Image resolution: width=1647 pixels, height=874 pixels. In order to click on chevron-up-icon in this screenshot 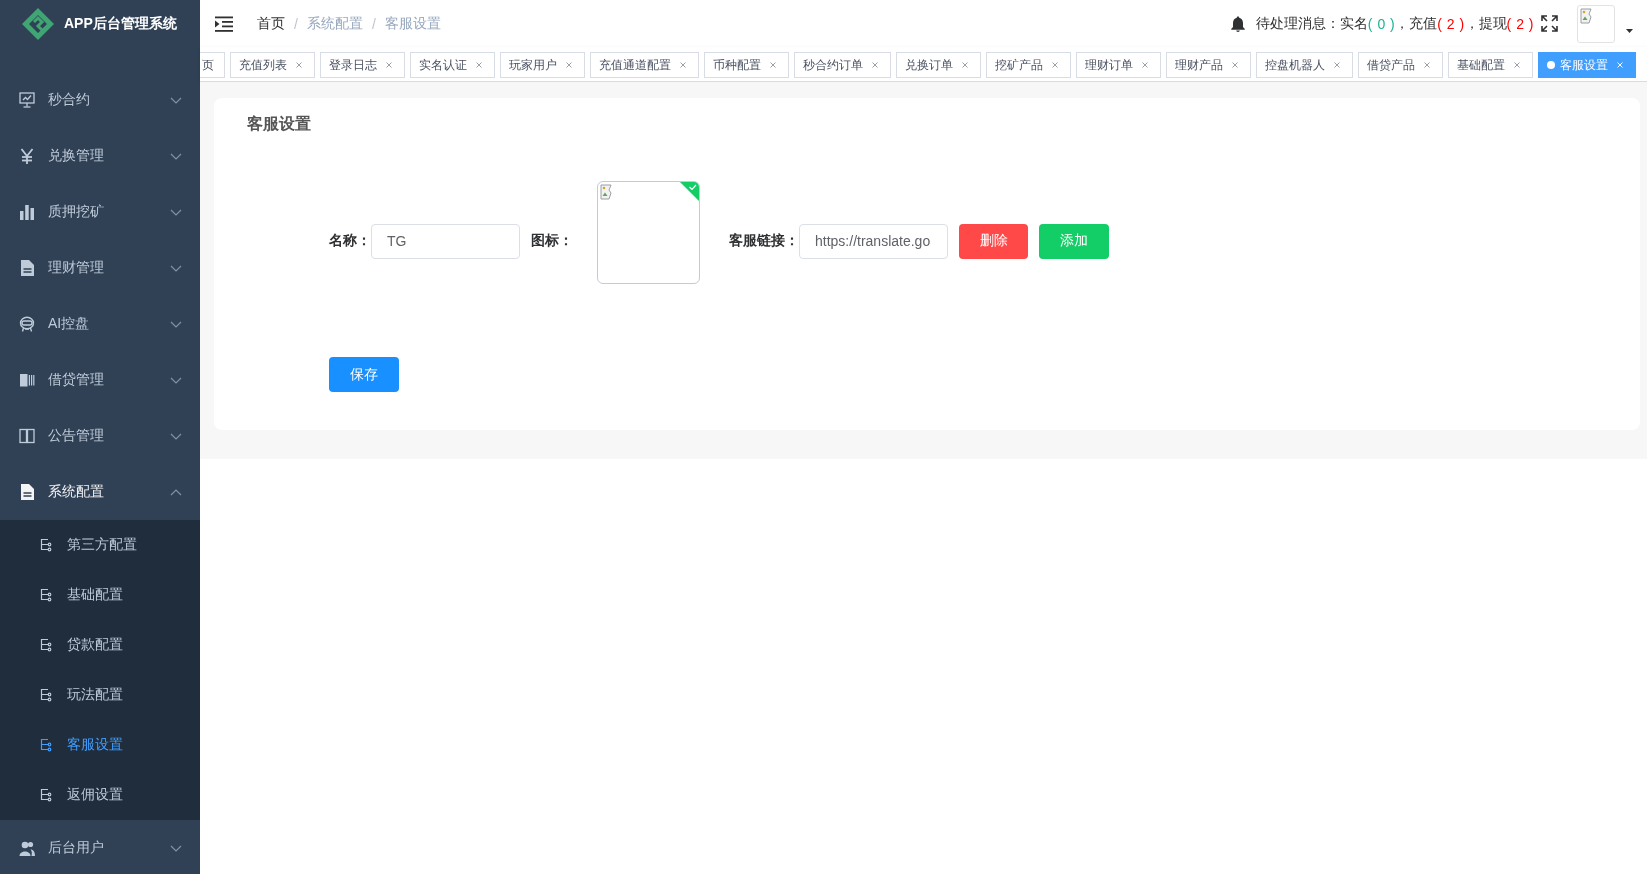, I will do `click(176, 492)`.